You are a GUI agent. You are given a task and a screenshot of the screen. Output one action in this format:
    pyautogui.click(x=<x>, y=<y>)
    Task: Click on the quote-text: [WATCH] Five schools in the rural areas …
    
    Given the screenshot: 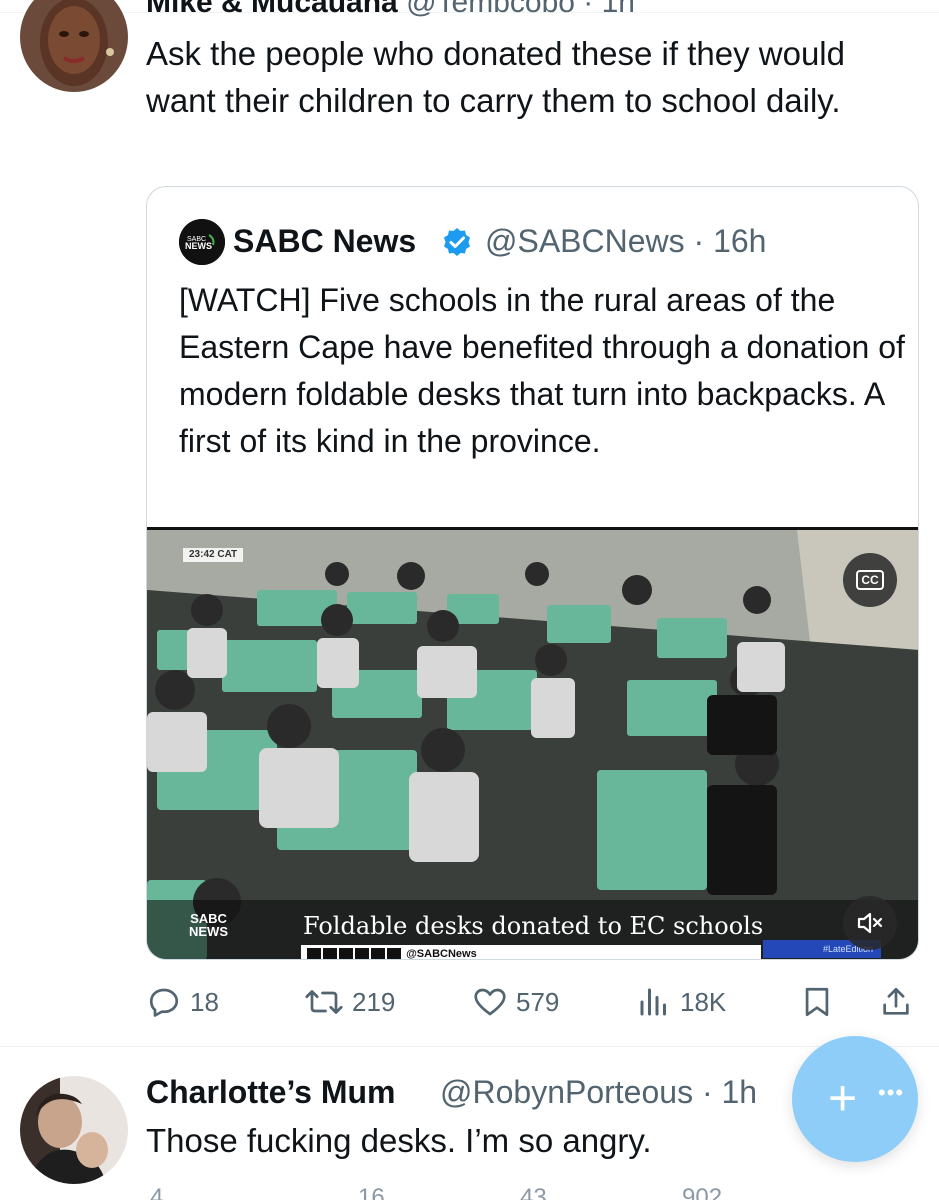 What is the action you would take?
    pyautogui.click(x=542, y=370)
    